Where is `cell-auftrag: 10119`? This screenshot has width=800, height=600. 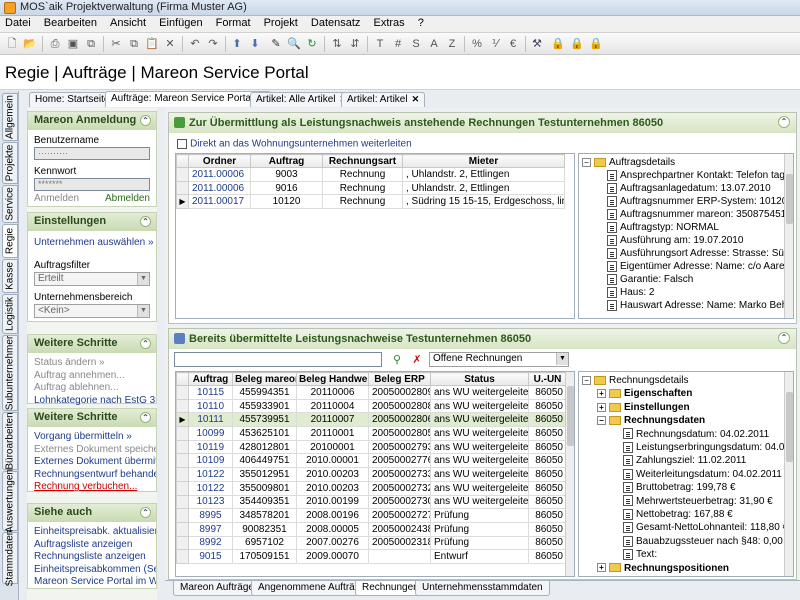 cell-auftrag: 10119 is located at coordinates (210, 447).